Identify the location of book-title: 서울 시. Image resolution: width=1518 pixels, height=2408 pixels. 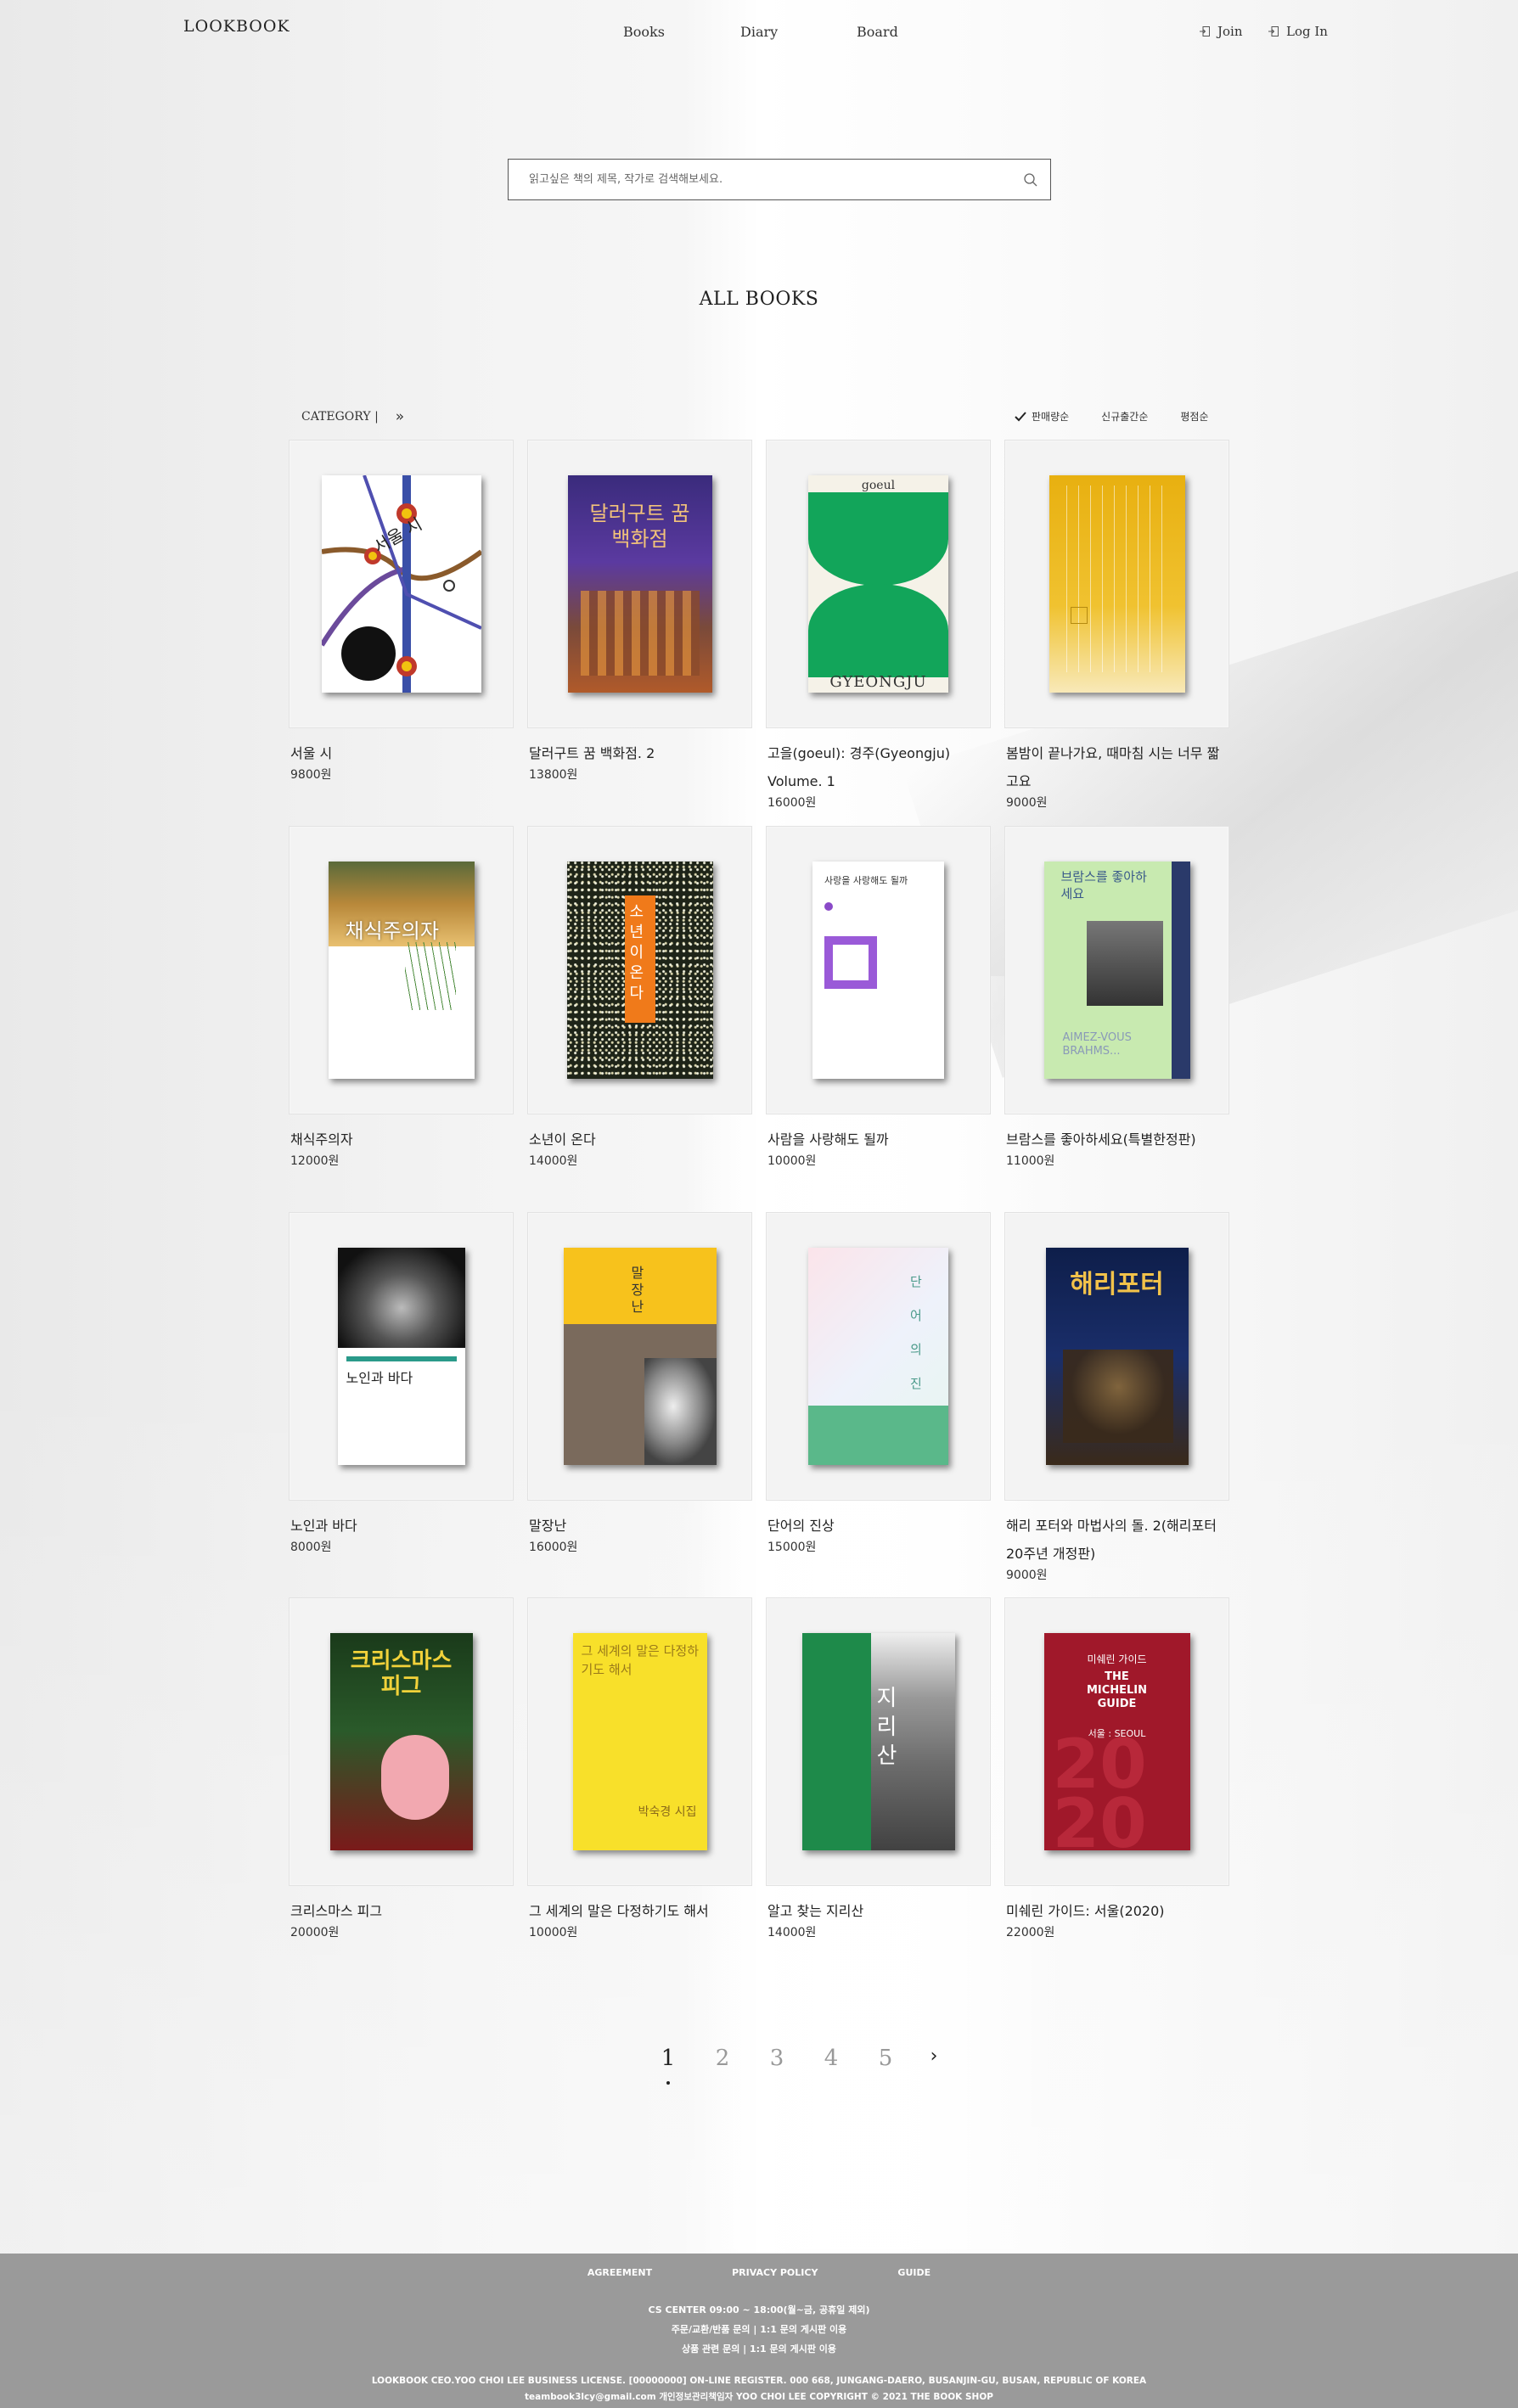
(402, 753).